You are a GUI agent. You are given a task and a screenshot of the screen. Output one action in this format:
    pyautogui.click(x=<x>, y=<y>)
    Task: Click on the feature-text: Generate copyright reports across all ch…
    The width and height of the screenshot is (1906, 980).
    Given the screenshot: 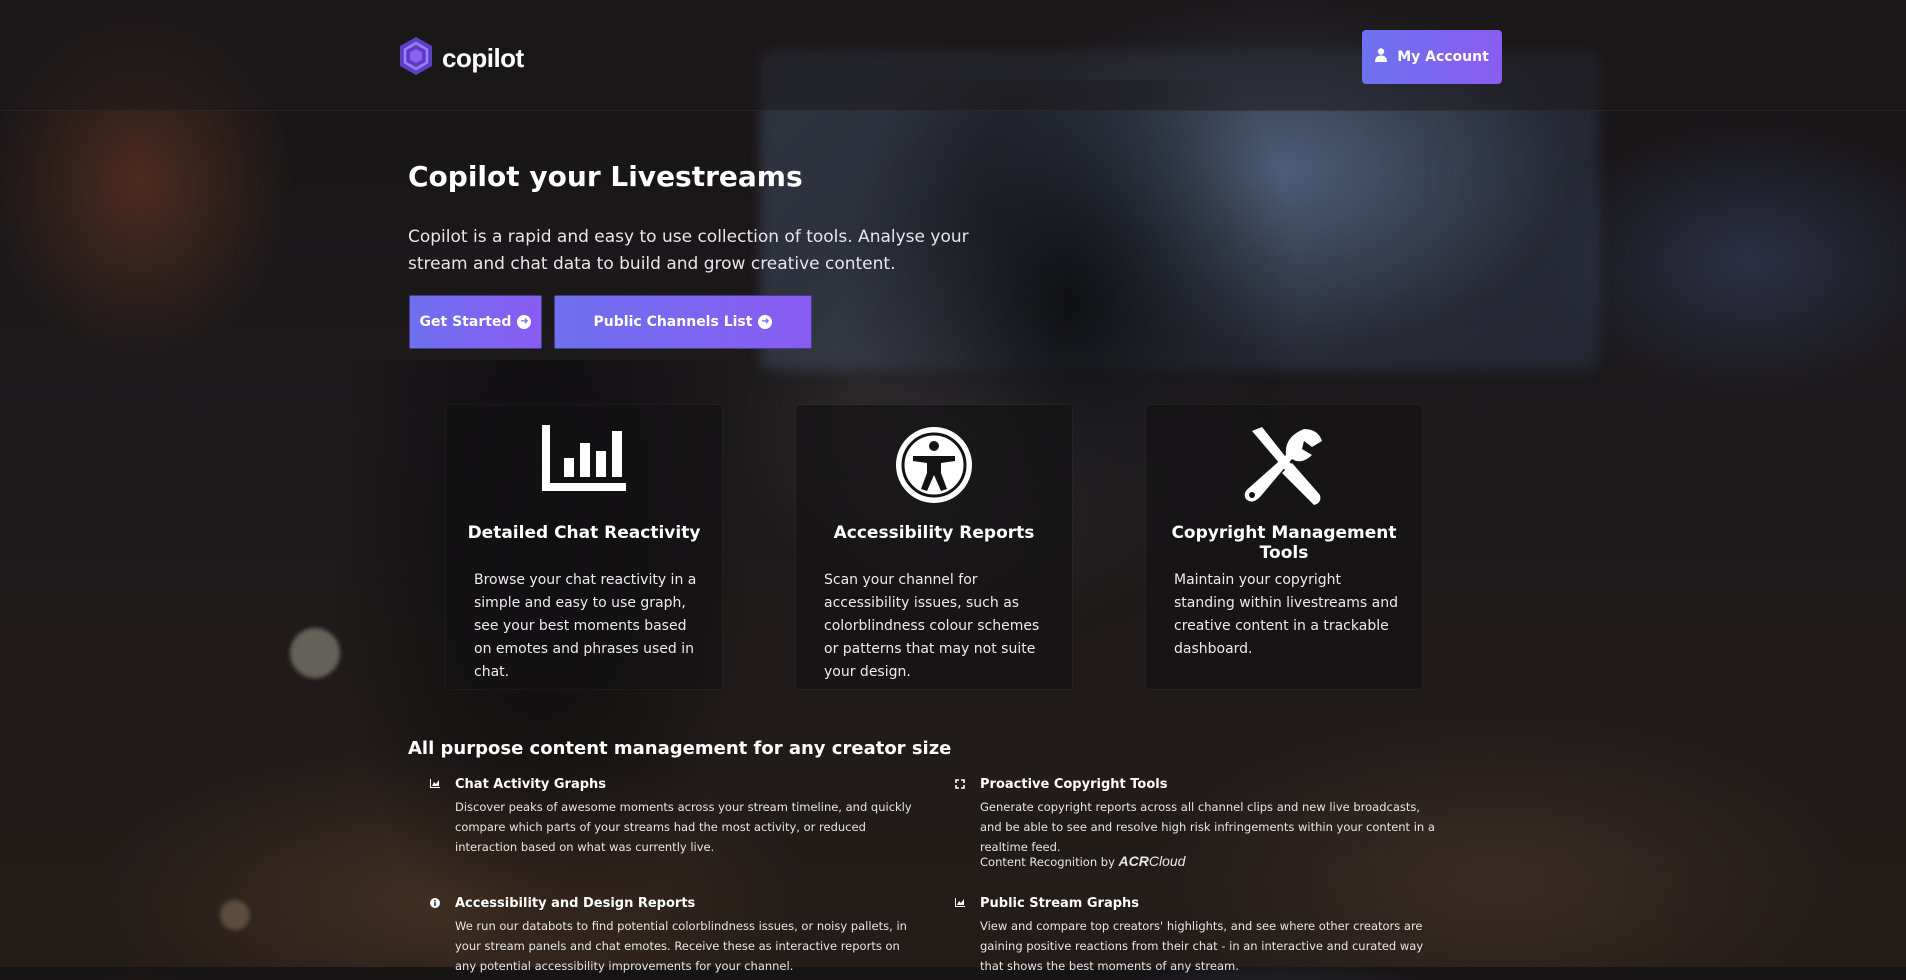 What is the action you would take?
    pyautogui.click(x=1207, y=827)
    